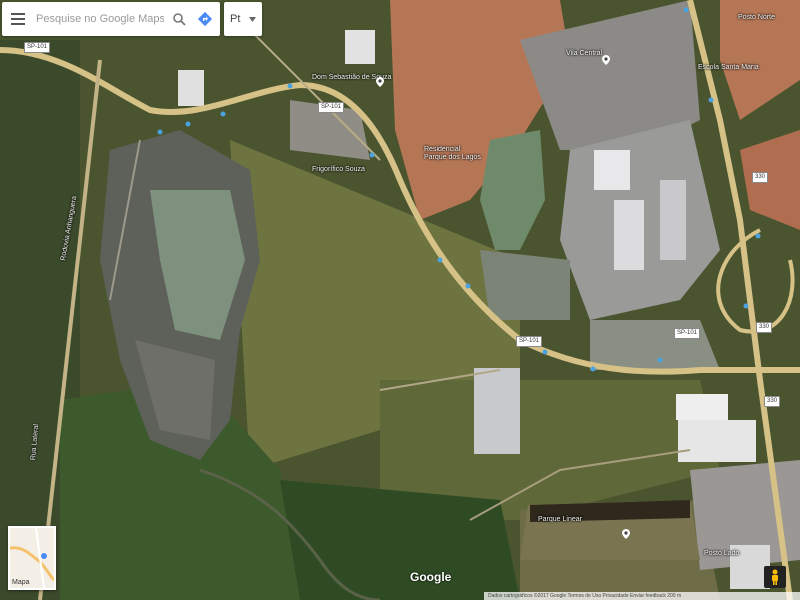 This screenshot has width=800, height=600. I want to click on search-input, so click(100, 19).